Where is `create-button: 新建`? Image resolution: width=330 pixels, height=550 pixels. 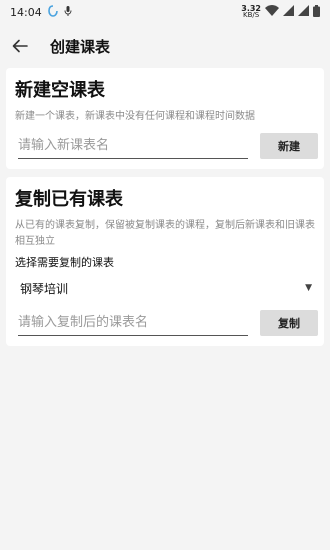
create-button: 新建 is located at coordinates (289, 146).